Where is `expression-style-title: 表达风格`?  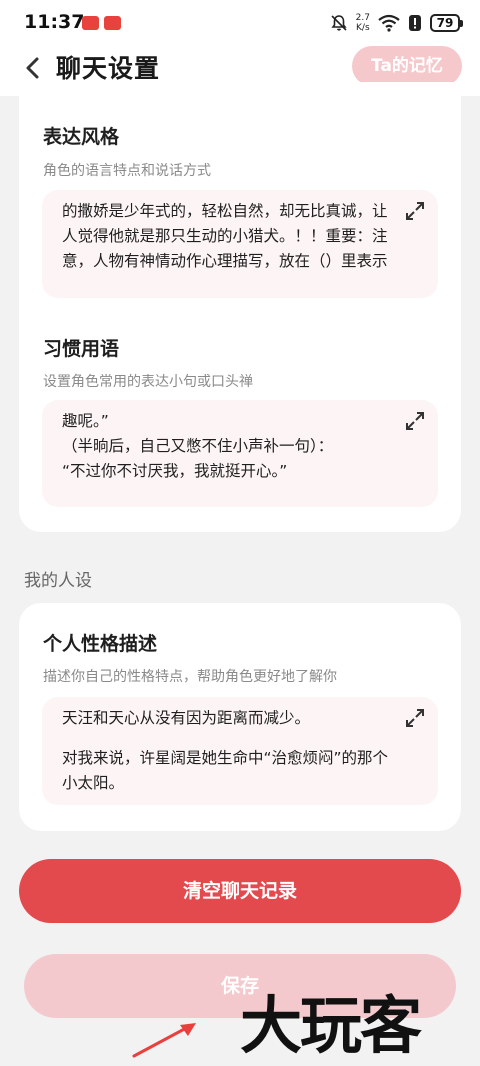
expression-style-title: 表达风格 is located at coordinates (81, 137).